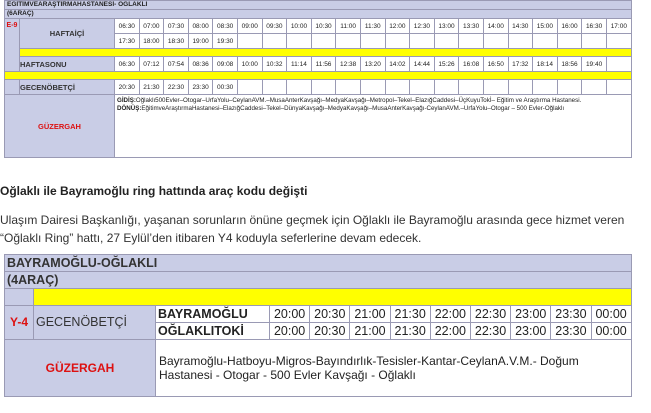 This screenshot has height=413, width=651. Describe the element at coordinates (545, 64) in the screenshot. I see `time-cell: 18:14` at that location.